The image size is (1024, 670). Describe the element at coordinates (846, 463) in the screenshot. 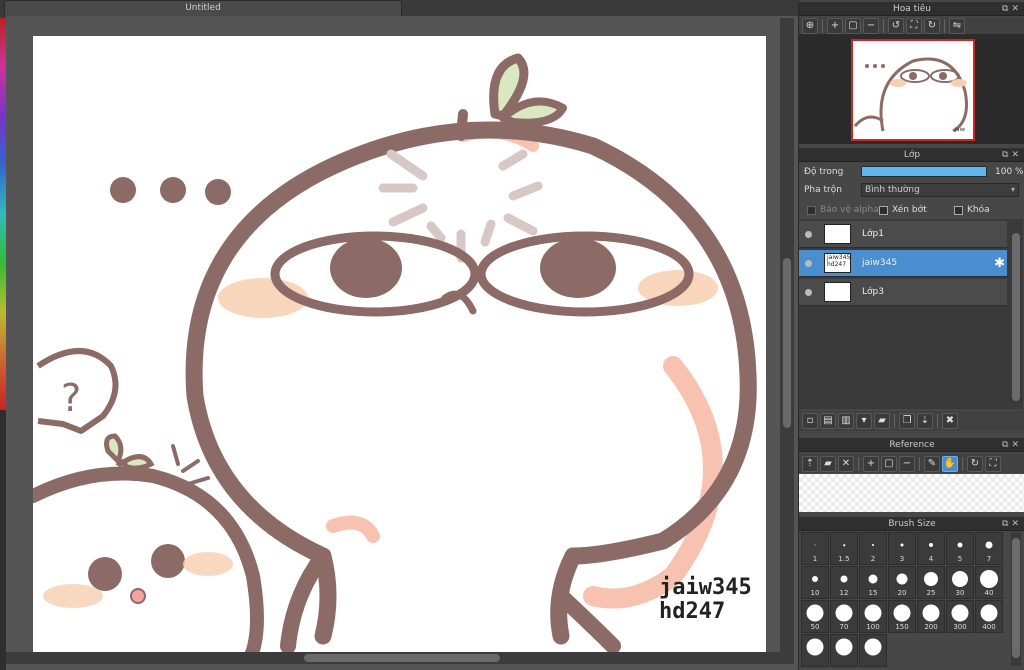

I see `close-icon: ✕` at that location.